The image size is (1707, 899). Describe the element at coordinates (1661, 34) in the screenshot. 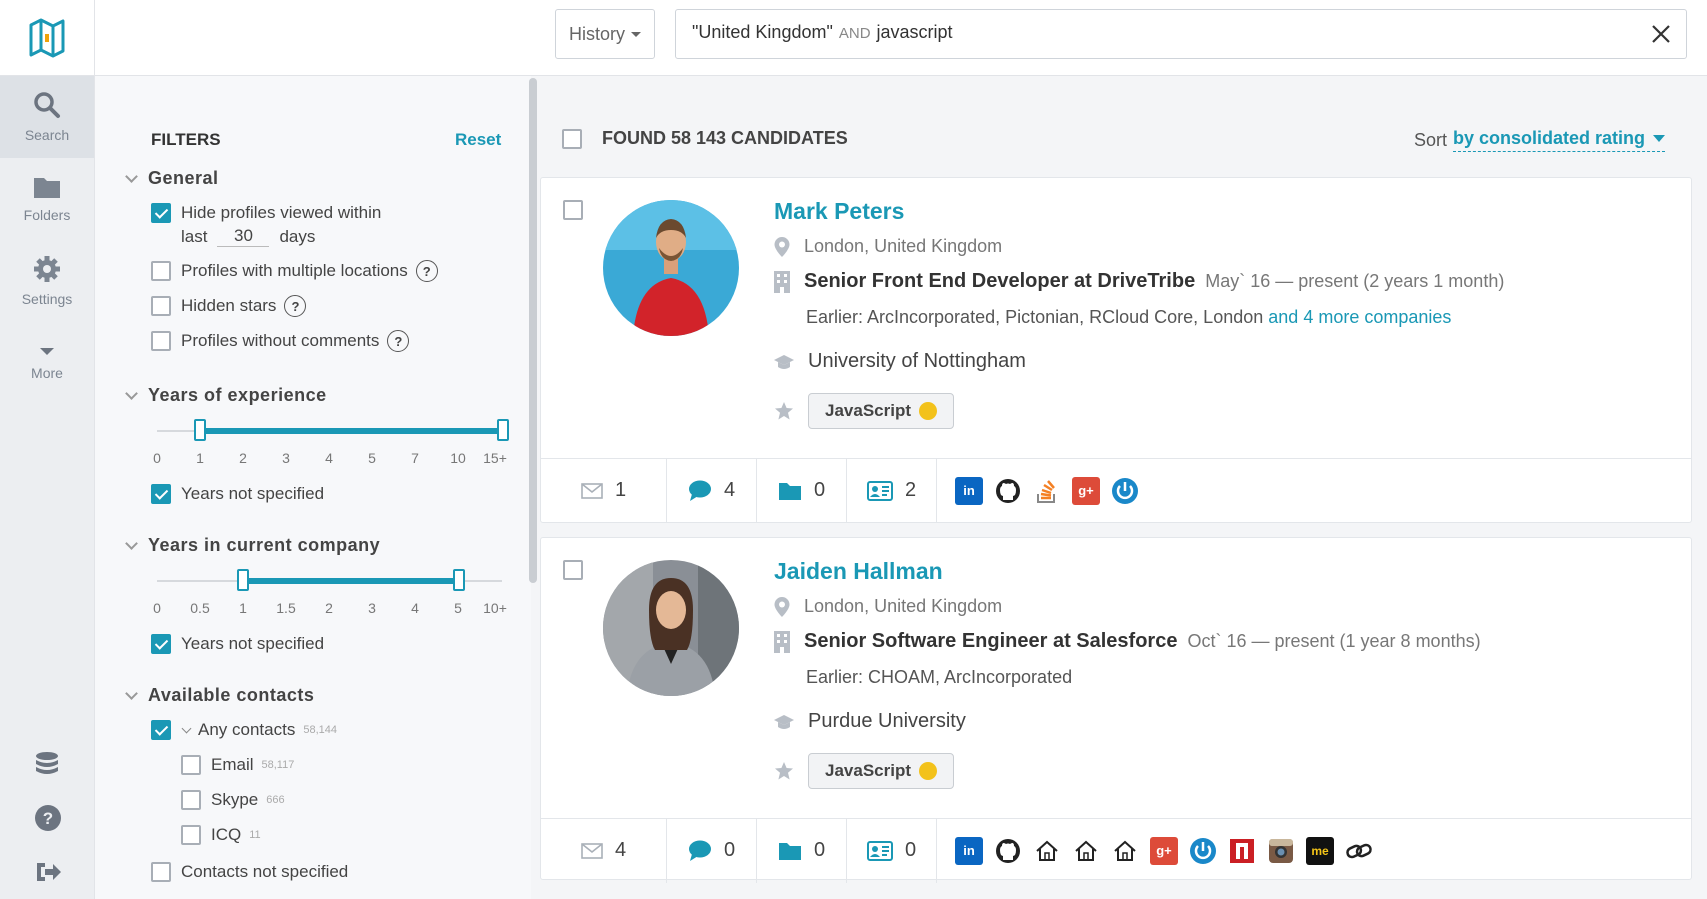

I see `close-icon` at that location.